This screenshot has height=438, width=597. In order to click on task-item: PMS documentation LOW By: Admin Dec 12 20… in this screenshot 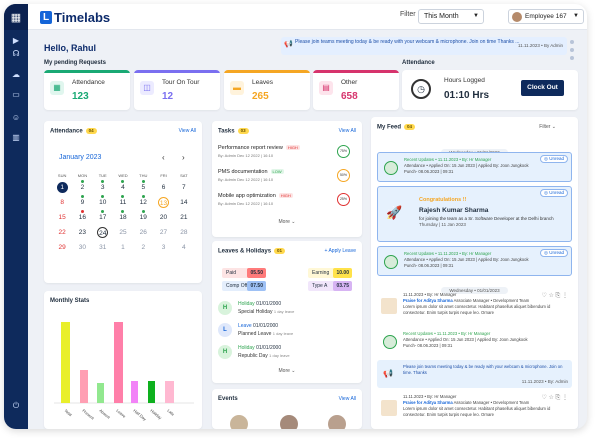, I will do `click(287, 175)`.